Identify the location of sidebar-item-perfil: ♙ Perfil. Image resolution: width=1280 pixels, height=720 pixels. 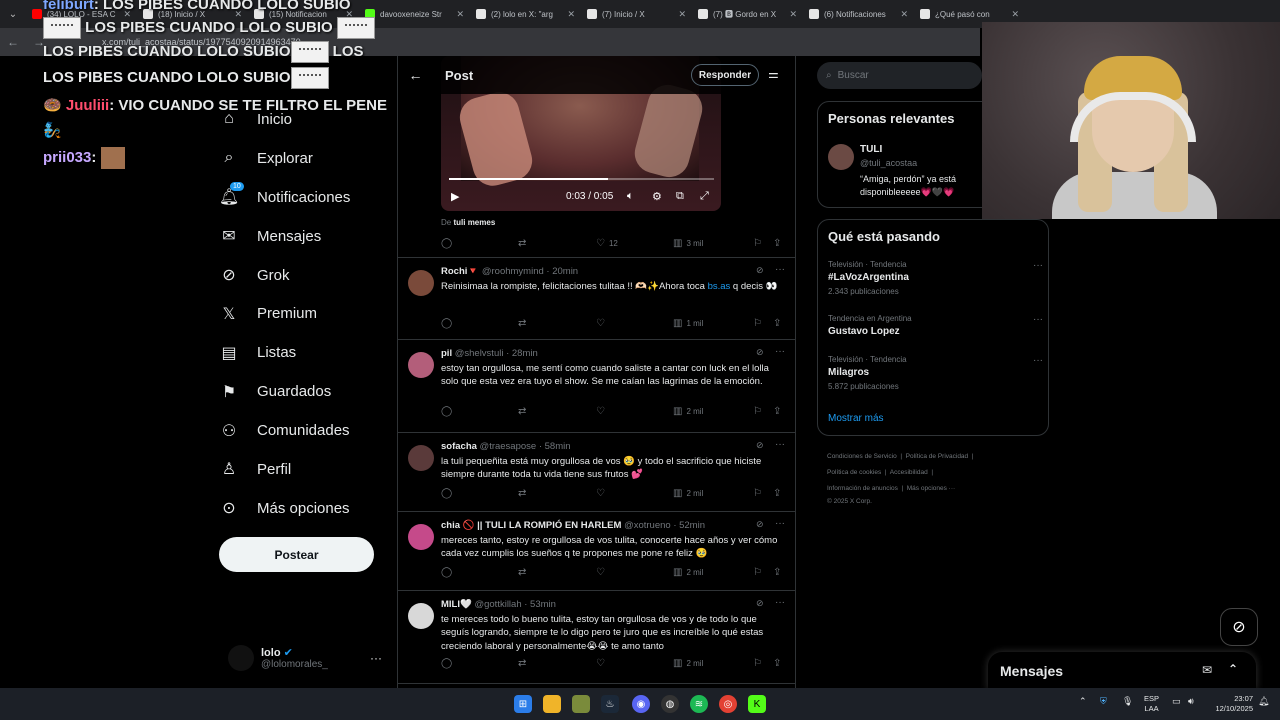
(305, 469).